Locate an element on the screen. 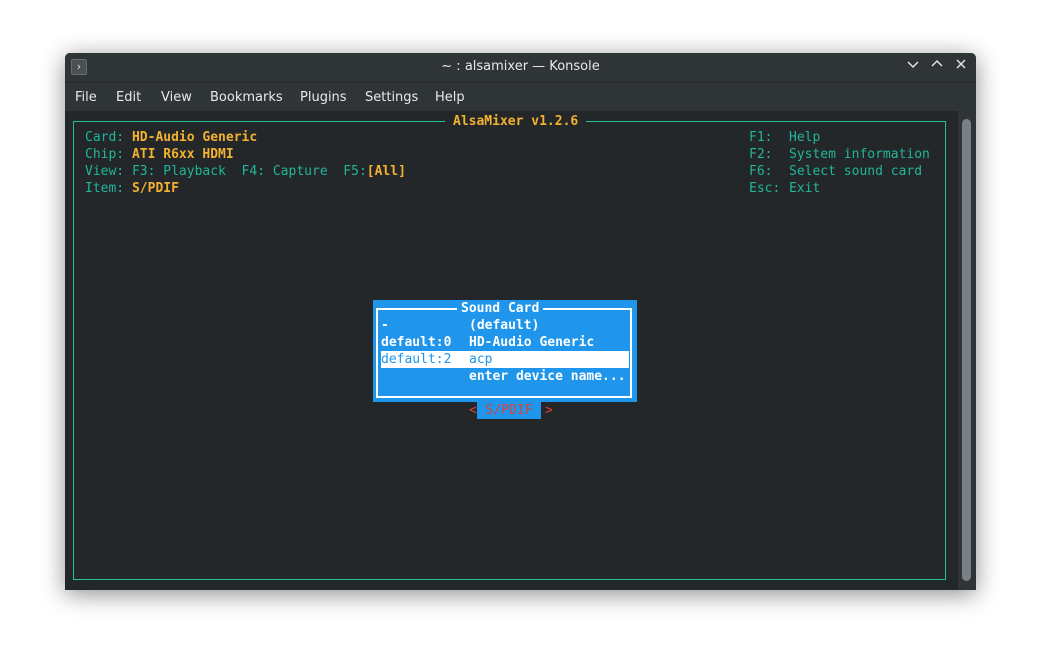  view-playback: F3: Playback is located at coordinates (178, 171).